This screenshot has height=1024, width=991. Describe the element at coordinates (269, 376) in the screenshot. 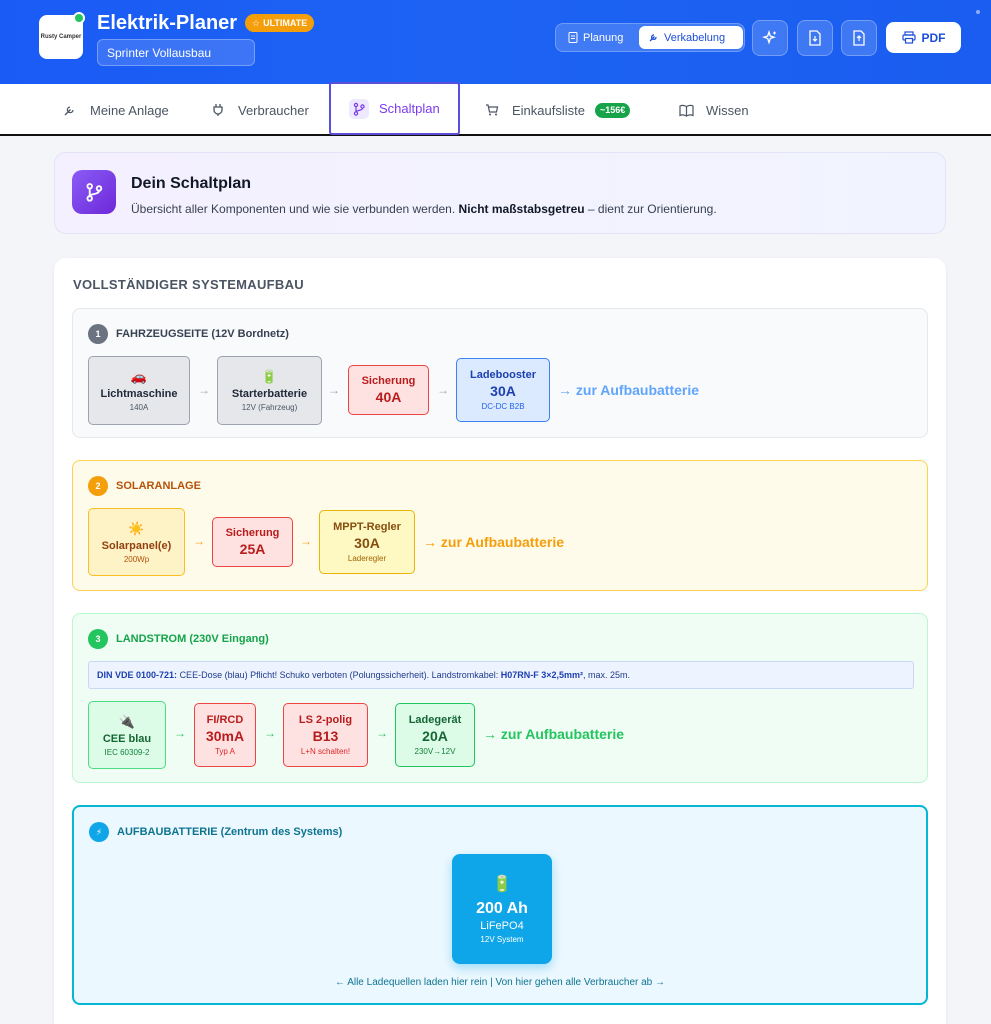

I see `battery-icon: 🔋` at that location.